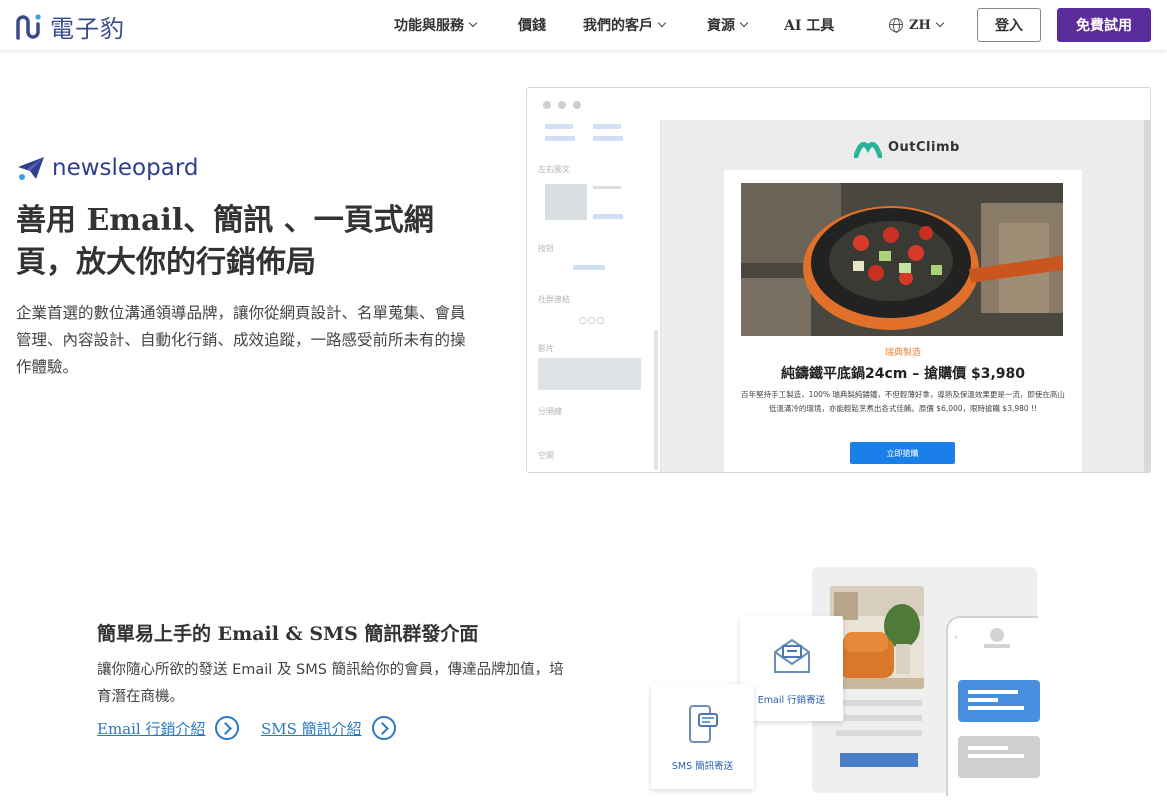  What do you see at coordinates (125, 168) in the screenshot?
I see `brand-name: newsleopard` at bounding box center [125, 168].